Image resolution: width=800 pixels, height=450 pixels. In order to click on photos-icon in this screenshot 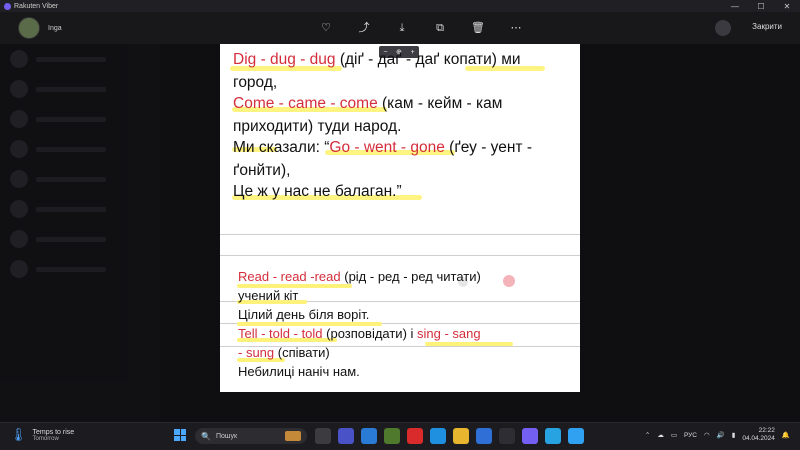, I will do `click(576, 436)`.